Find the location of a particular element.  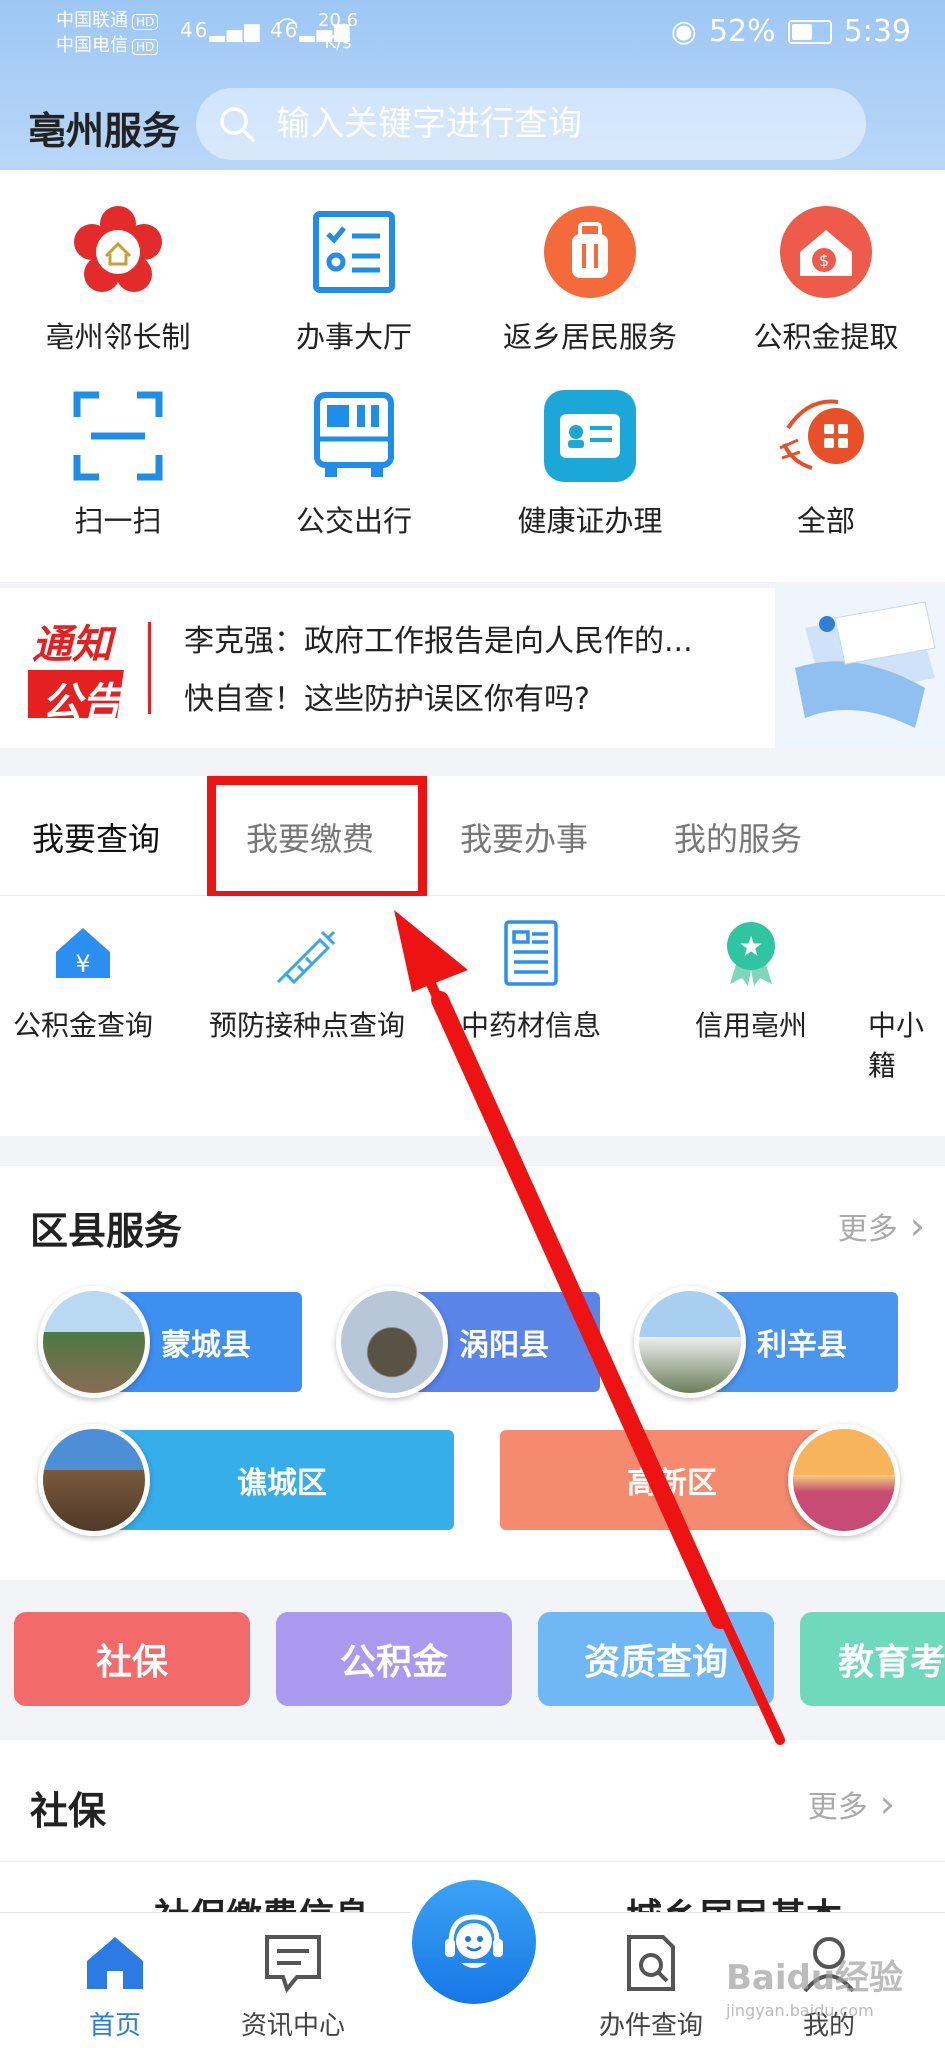

carrier-1: 中国联通 is located at coordinates (92, 20).